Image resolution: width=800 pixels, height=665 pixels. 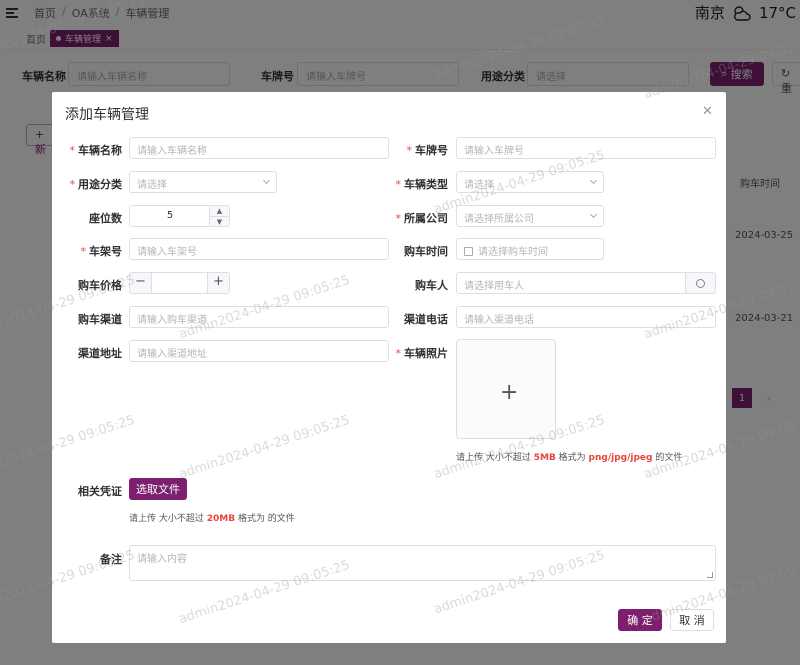 What do you see at coordinates (141, 283) in the screenshot?
I see `decrease-icon: −` at bounding box center [141, 283].